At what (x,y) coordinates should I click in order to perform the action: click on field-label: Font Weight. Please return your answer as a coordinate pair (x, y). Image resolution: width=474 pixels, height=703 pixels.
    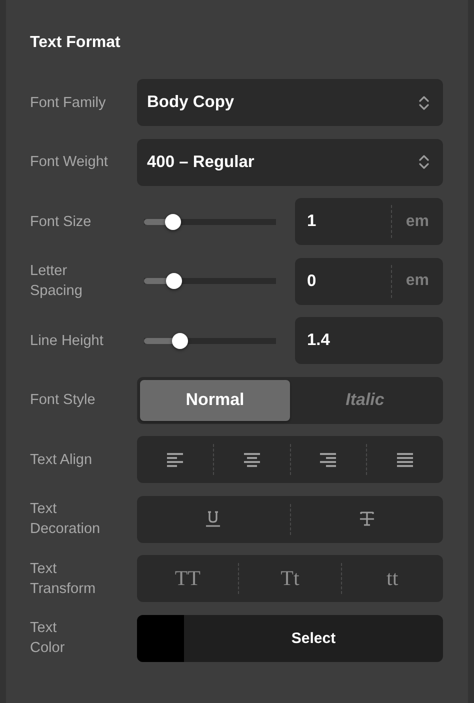
    Looking at the image, I should click on (69, 162).